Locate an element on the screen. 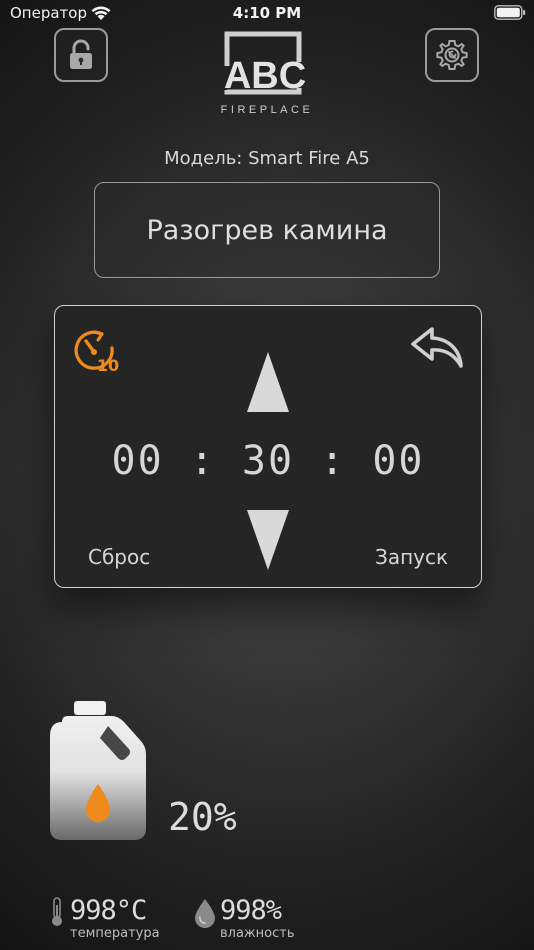 The image size is (534, 950). logo-text-main: ABC is located at coordinates (265, 76).